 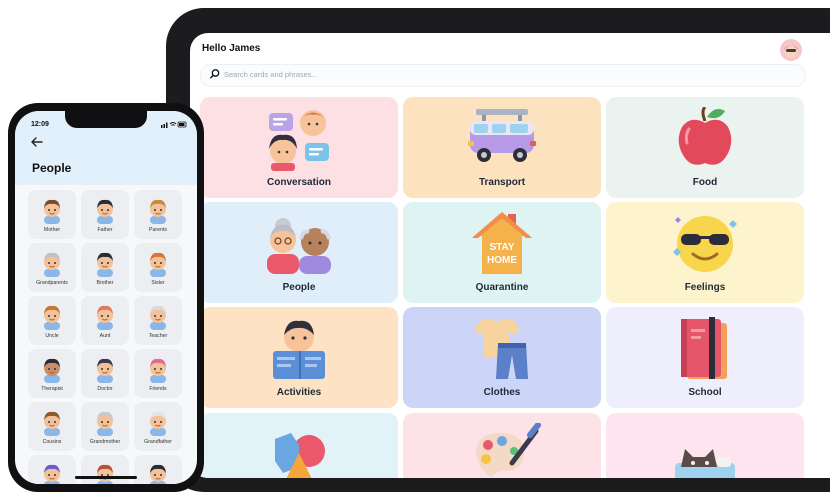 I want to click on person-card: Brother, so click(x=105, y=267).